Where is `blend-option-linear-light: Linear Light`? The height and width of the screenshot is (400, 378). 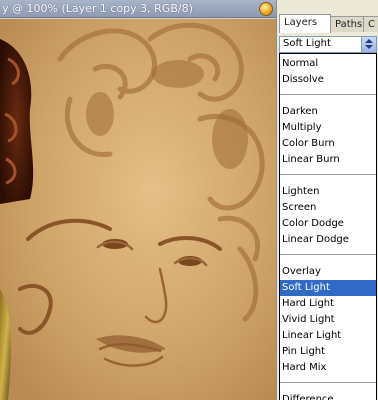 blend-option-linear-light: Linear Light is located at coordinates (328, 336).